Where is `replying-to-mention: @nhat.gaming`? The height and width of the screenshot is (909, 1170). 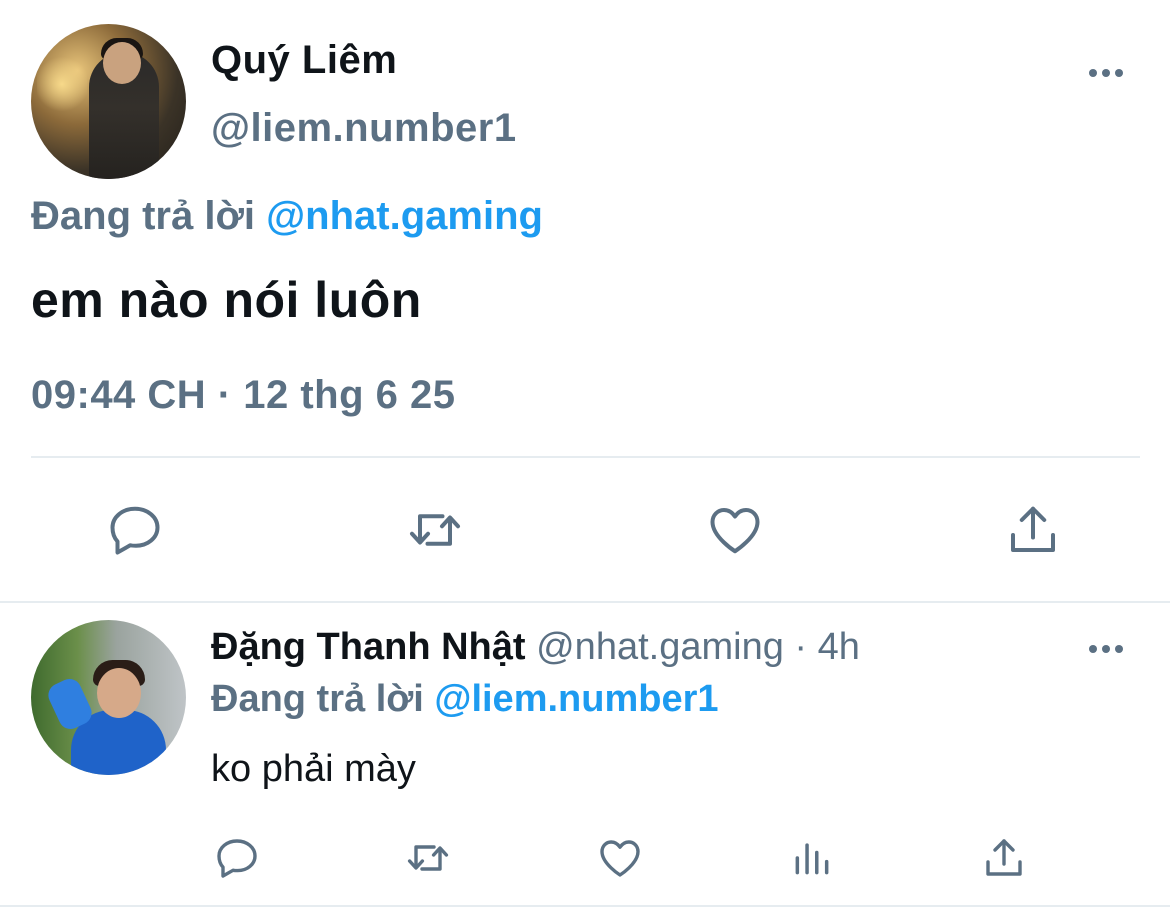
replying-to-mention: @nhat.gaming is located at coordinates (404, 216).